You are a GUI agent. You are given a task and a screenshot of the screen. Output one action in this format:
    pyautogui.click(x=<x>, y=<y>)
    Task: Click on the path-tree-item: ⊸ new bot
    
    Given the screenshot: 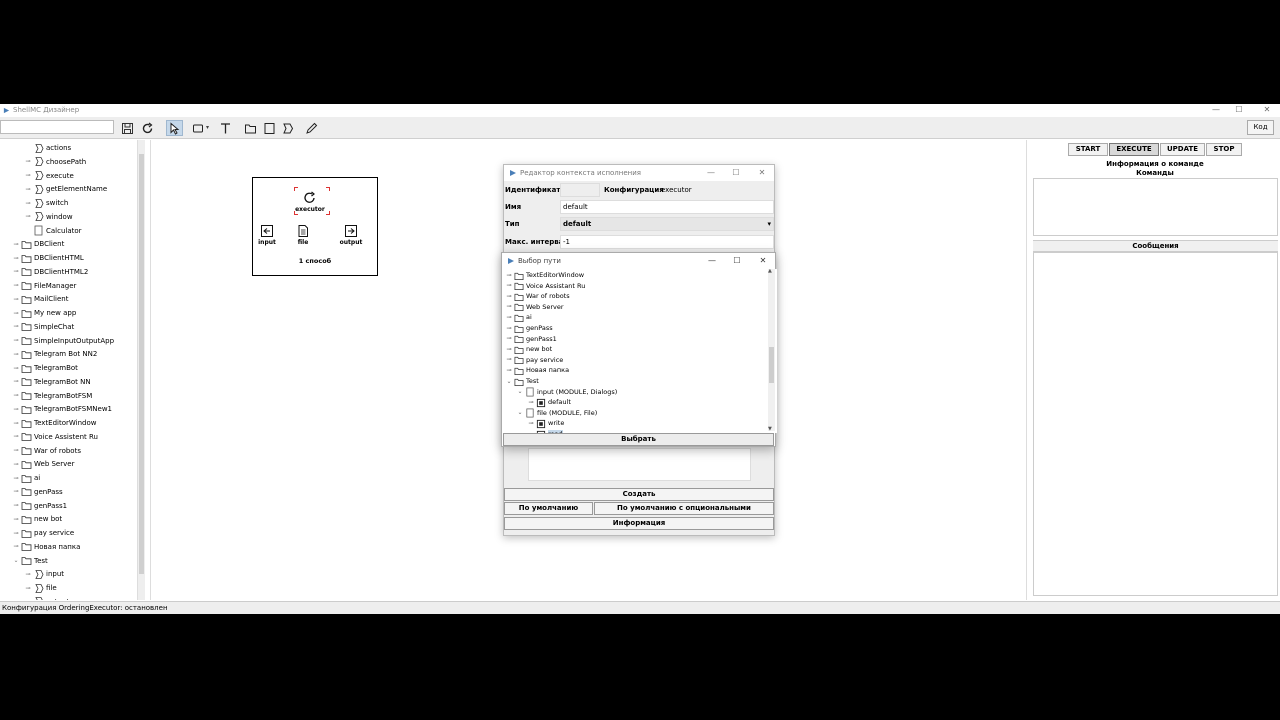 What is the action you would take?
    pyautogui.click(x=528, y=349)
    